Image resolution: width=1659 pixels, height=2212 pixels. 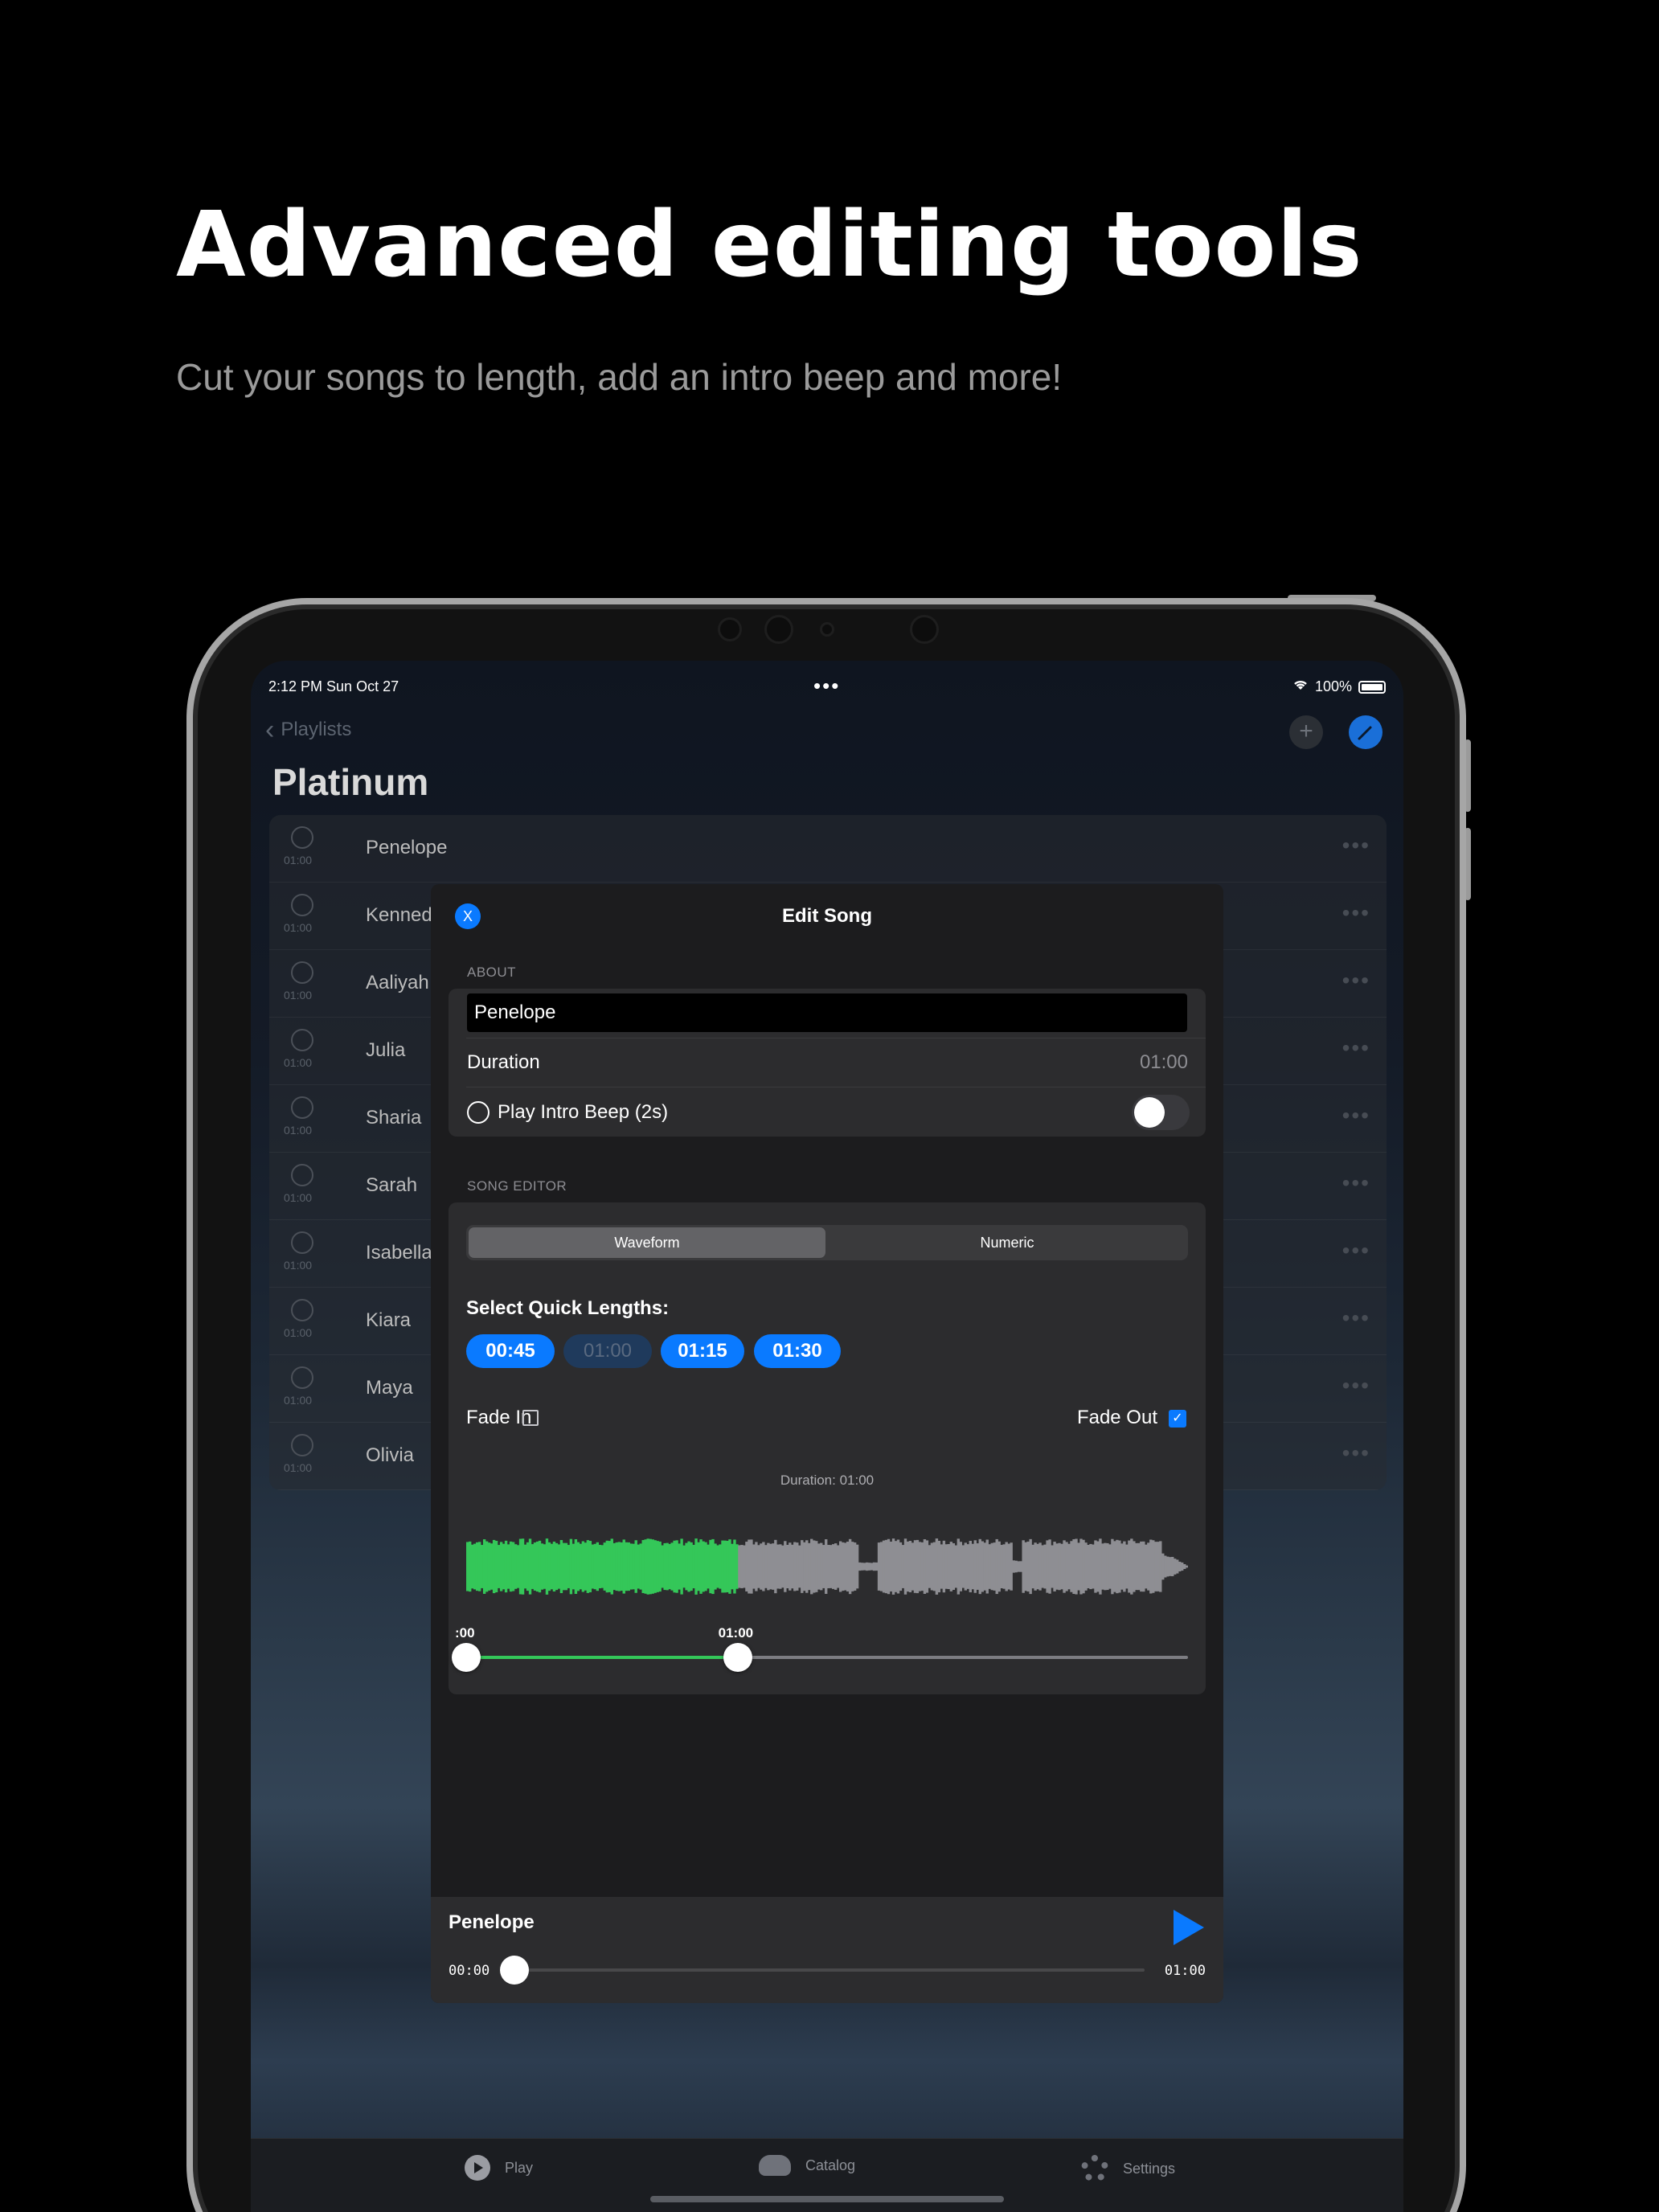 What do you see at coordinates (1177, 1419) in the screenshot?
I see `fade-out-checkbox: ✓` at bounding box center [1177, 1419].